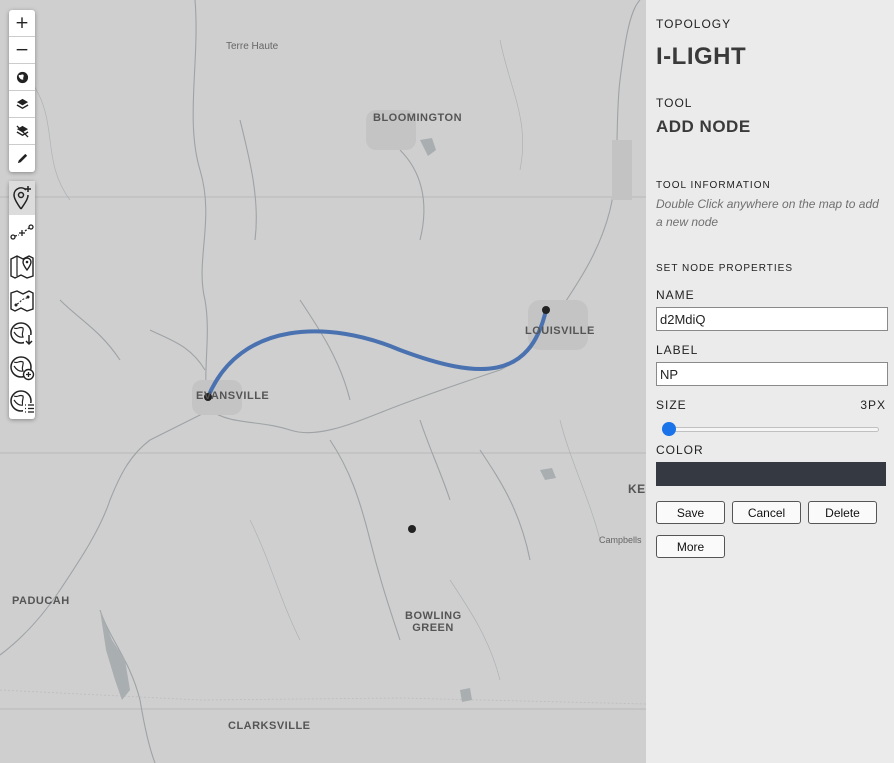  Describe the element at coordinates (269, 726) in the screenshot. I see `city-clarksville: CLARKSVILLE` at that location.